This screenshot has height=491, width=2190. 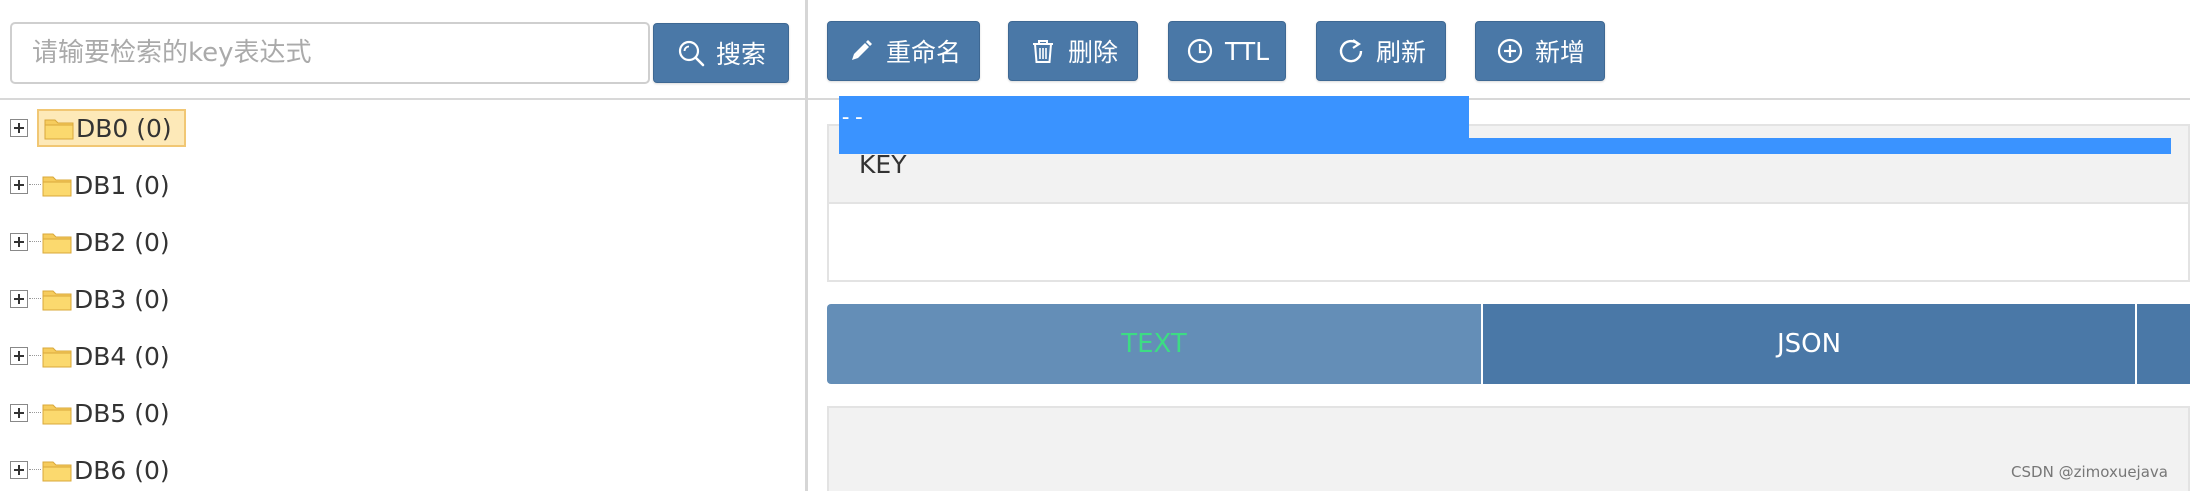 What do you see at coordinates (1400, 52) in the screenshot?
I see `refresh-button-label: 刷新` at bounding box center [1400, 52].